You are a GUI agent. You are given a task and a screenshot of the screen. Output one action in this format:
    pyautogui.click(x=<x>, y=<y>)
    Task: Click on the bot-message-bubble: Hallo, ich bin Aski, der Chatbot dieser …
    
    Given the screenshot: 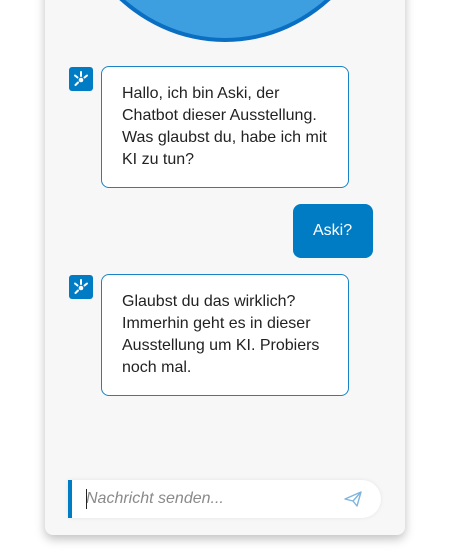 What is the action you would take?
    pyautogui.click(x=225, y=127)
    